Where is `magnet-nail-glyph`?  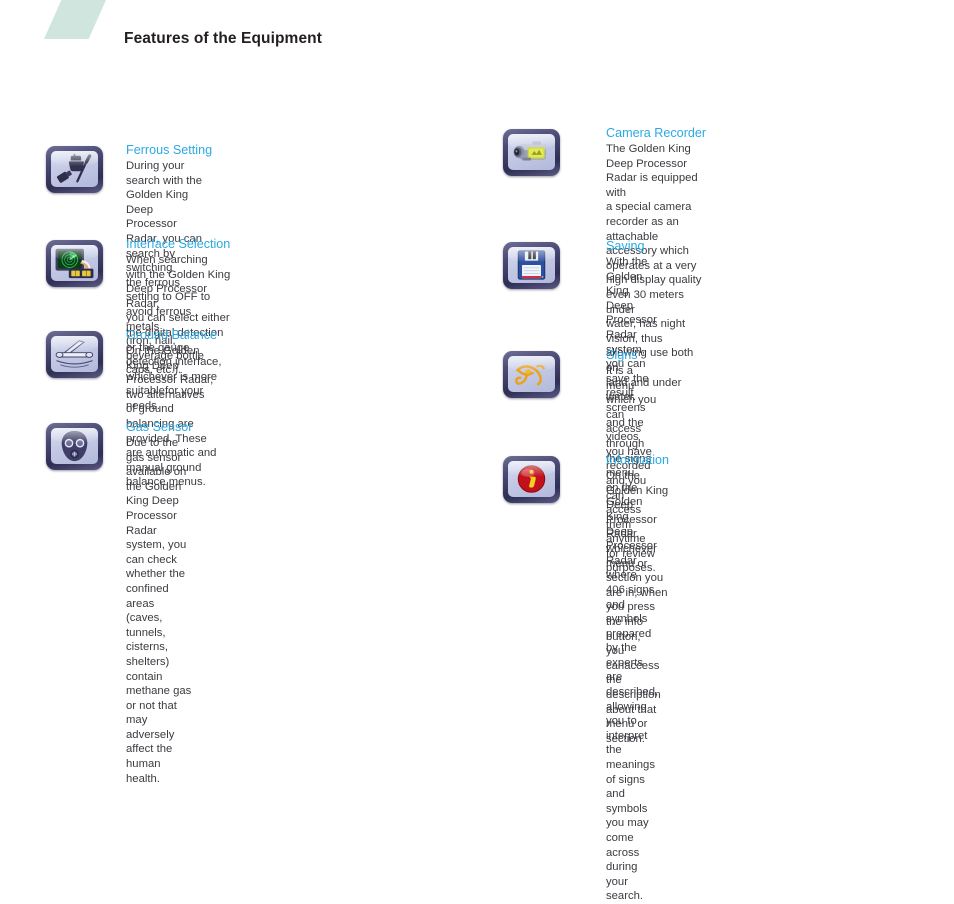
magnet-nail-glyph is located at coordinates (74, 168).